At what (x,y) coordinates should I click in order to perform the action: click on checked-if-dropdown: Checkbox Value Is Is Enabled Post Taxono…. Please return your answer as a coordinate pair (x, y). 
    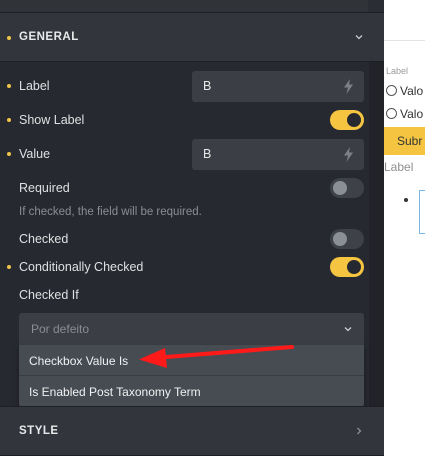
    Looking at the image, I should click on (191, 376).